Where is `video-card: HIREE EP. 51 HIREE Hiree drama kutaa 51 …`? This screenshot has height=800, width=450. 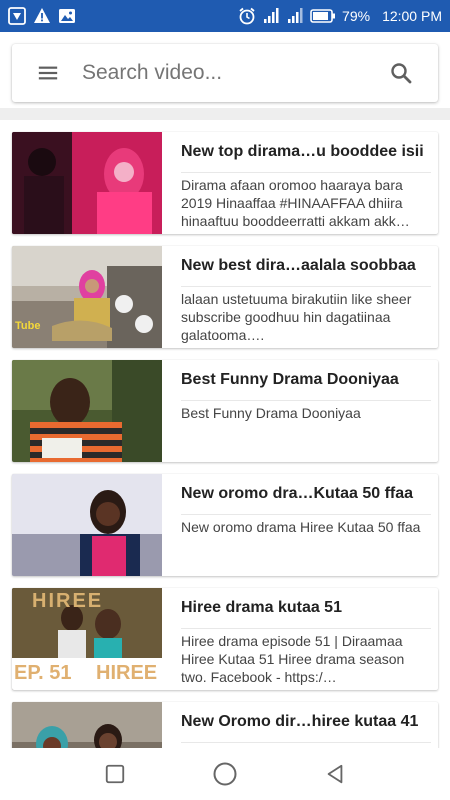
video-card: HIREE EP. 51 HIREE Hiree drama kutaa 51 … is located at coordinates (225, 639).